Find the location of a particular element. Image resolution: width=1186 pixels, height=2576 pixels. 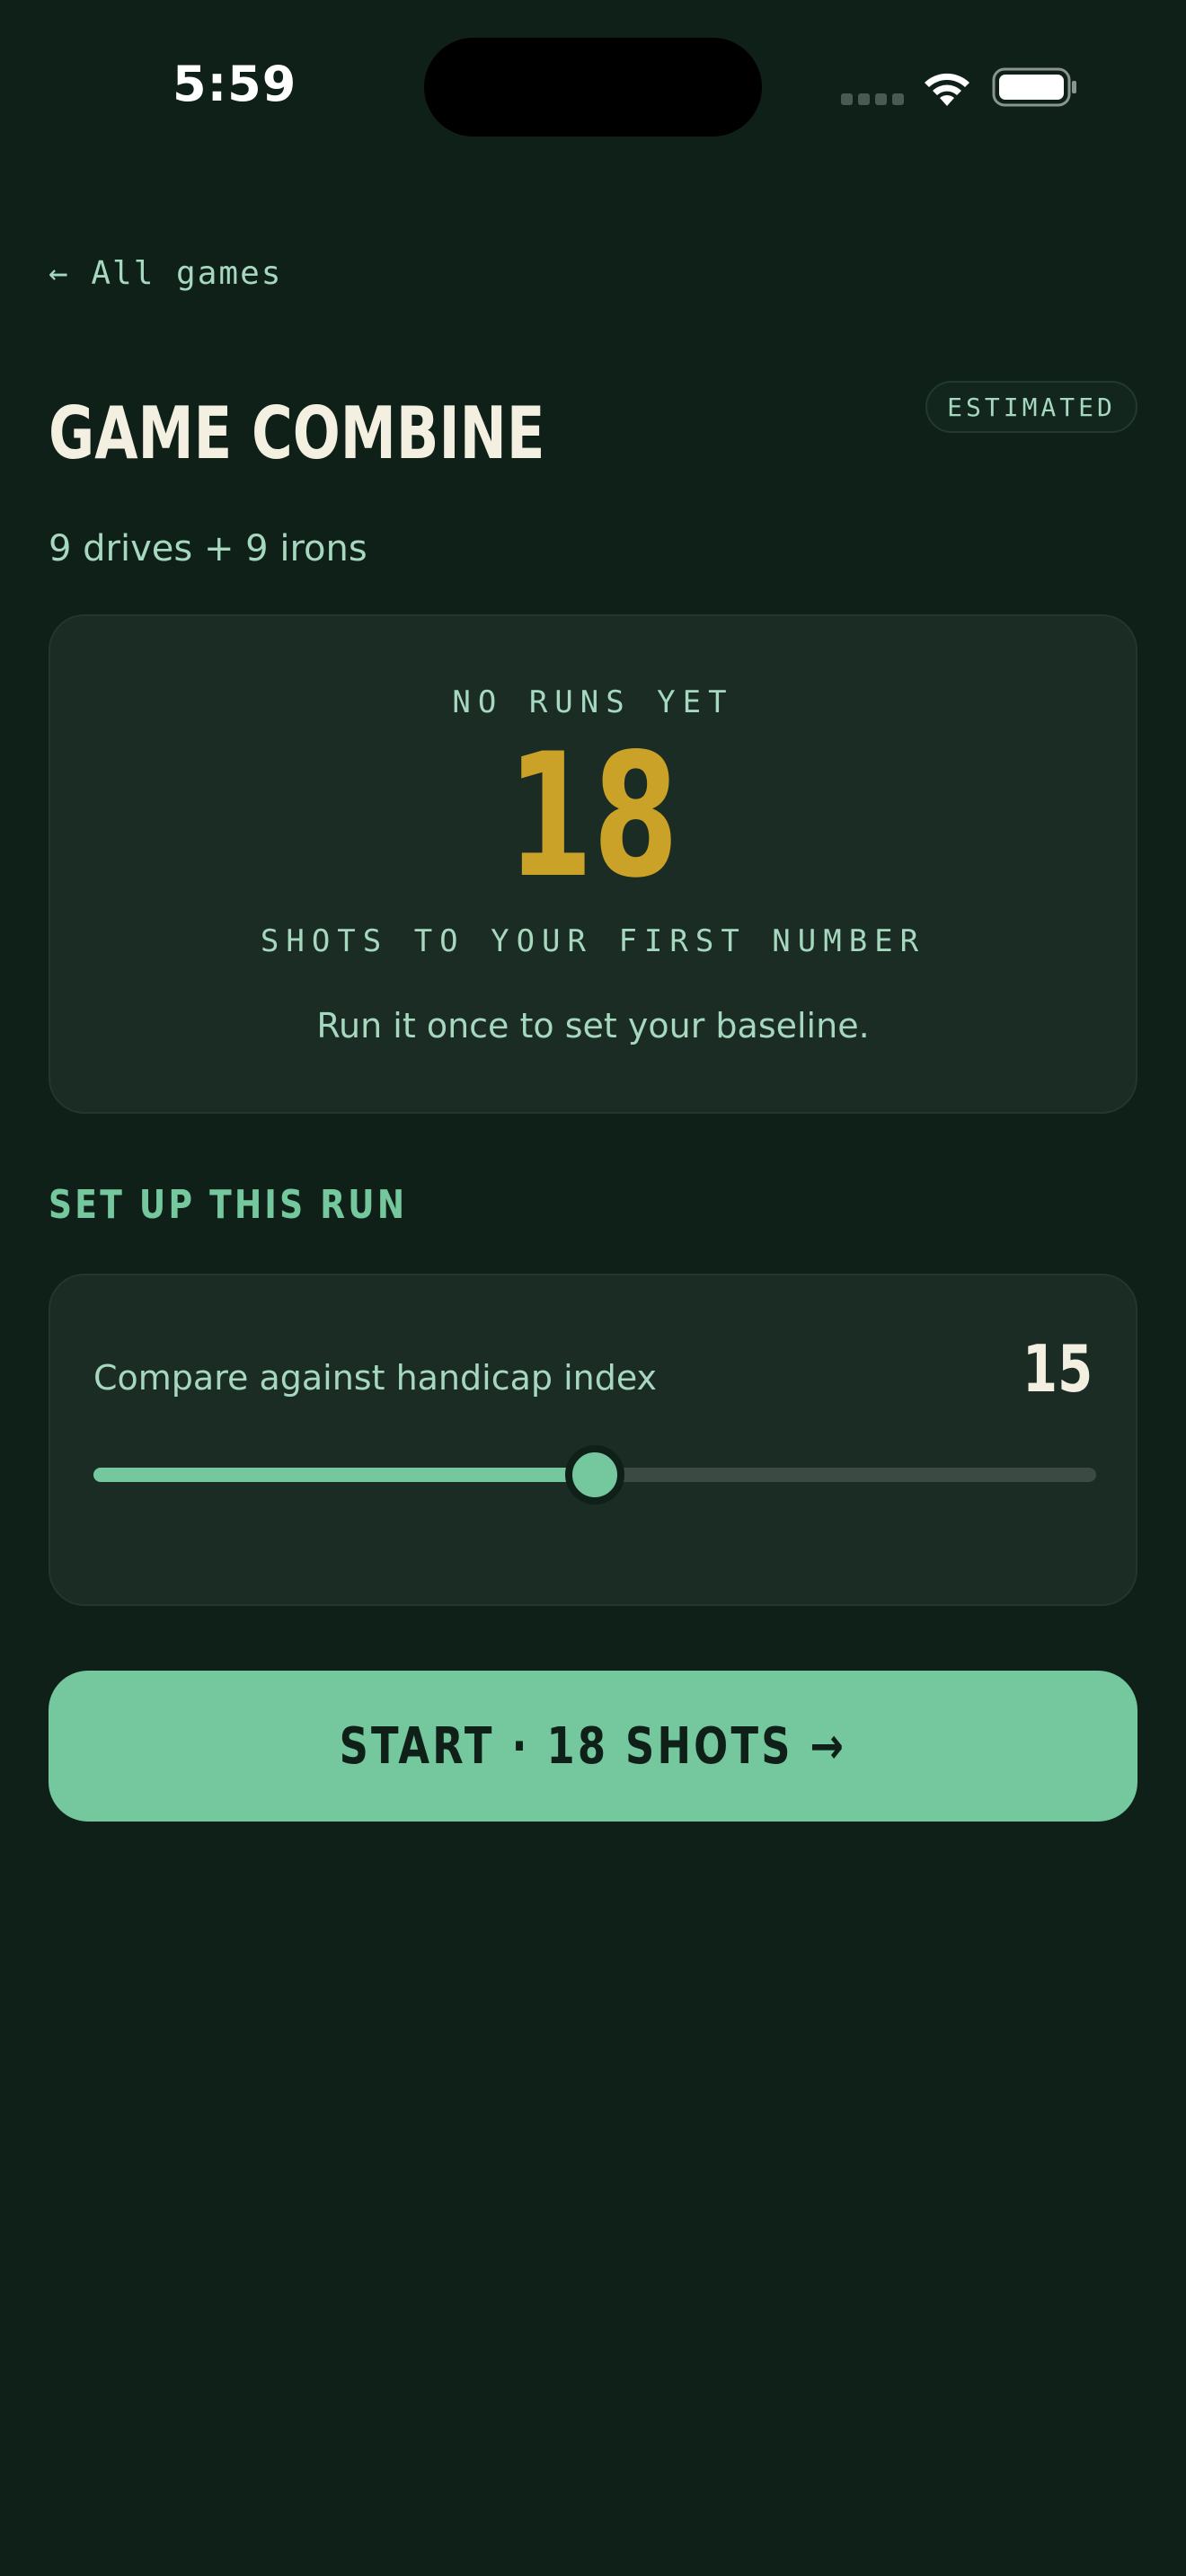

estimated-badge: ESTIMATED is located at coordinates (1031, 407).